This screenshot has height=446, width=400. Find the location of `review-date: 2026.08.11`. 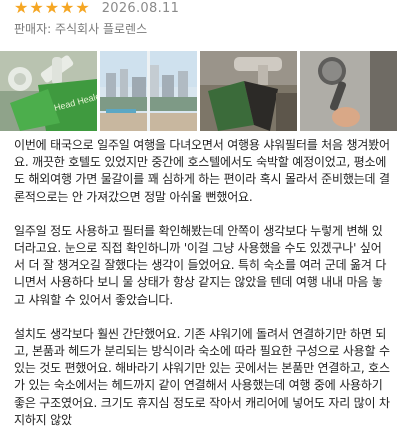

review-date: 2026.08.11 is located at coordinates (140, 8).